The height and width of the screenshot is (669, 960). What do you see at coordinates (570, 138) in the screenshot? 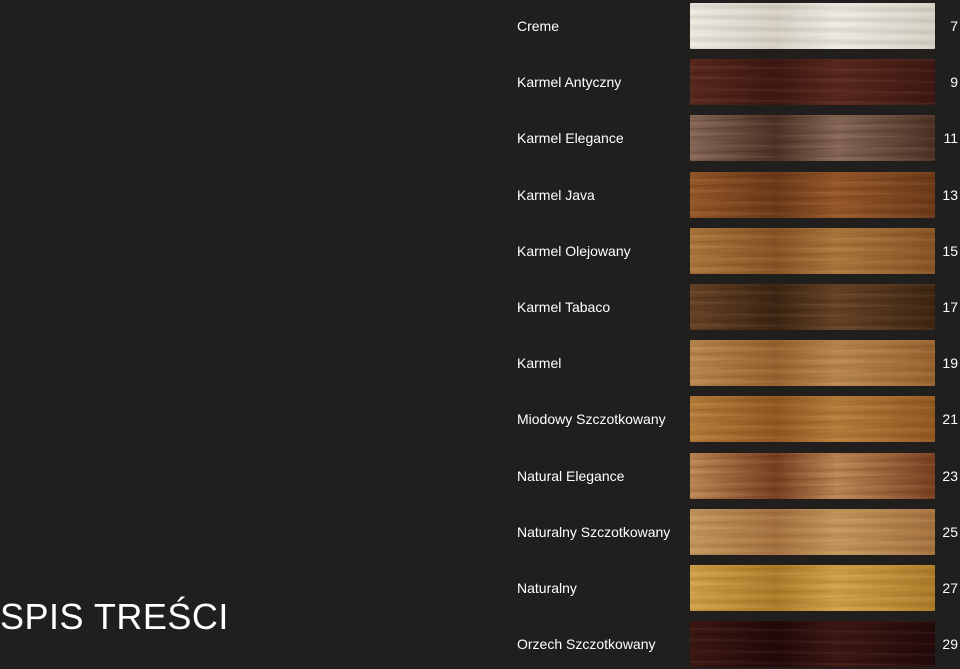
I see `toc-entry-label: Karmel Elegance` at bounding box center [570, 138].